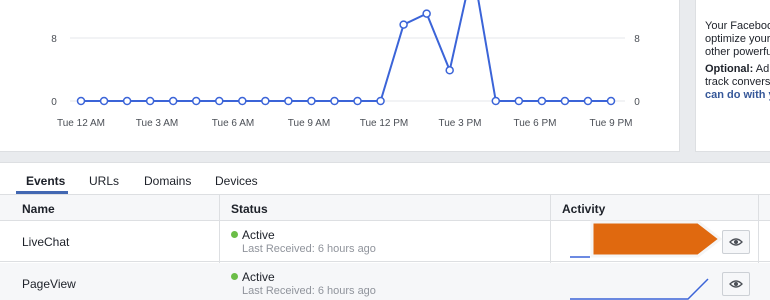  I want to click on event-name: LiveChat, so click(46, 242).